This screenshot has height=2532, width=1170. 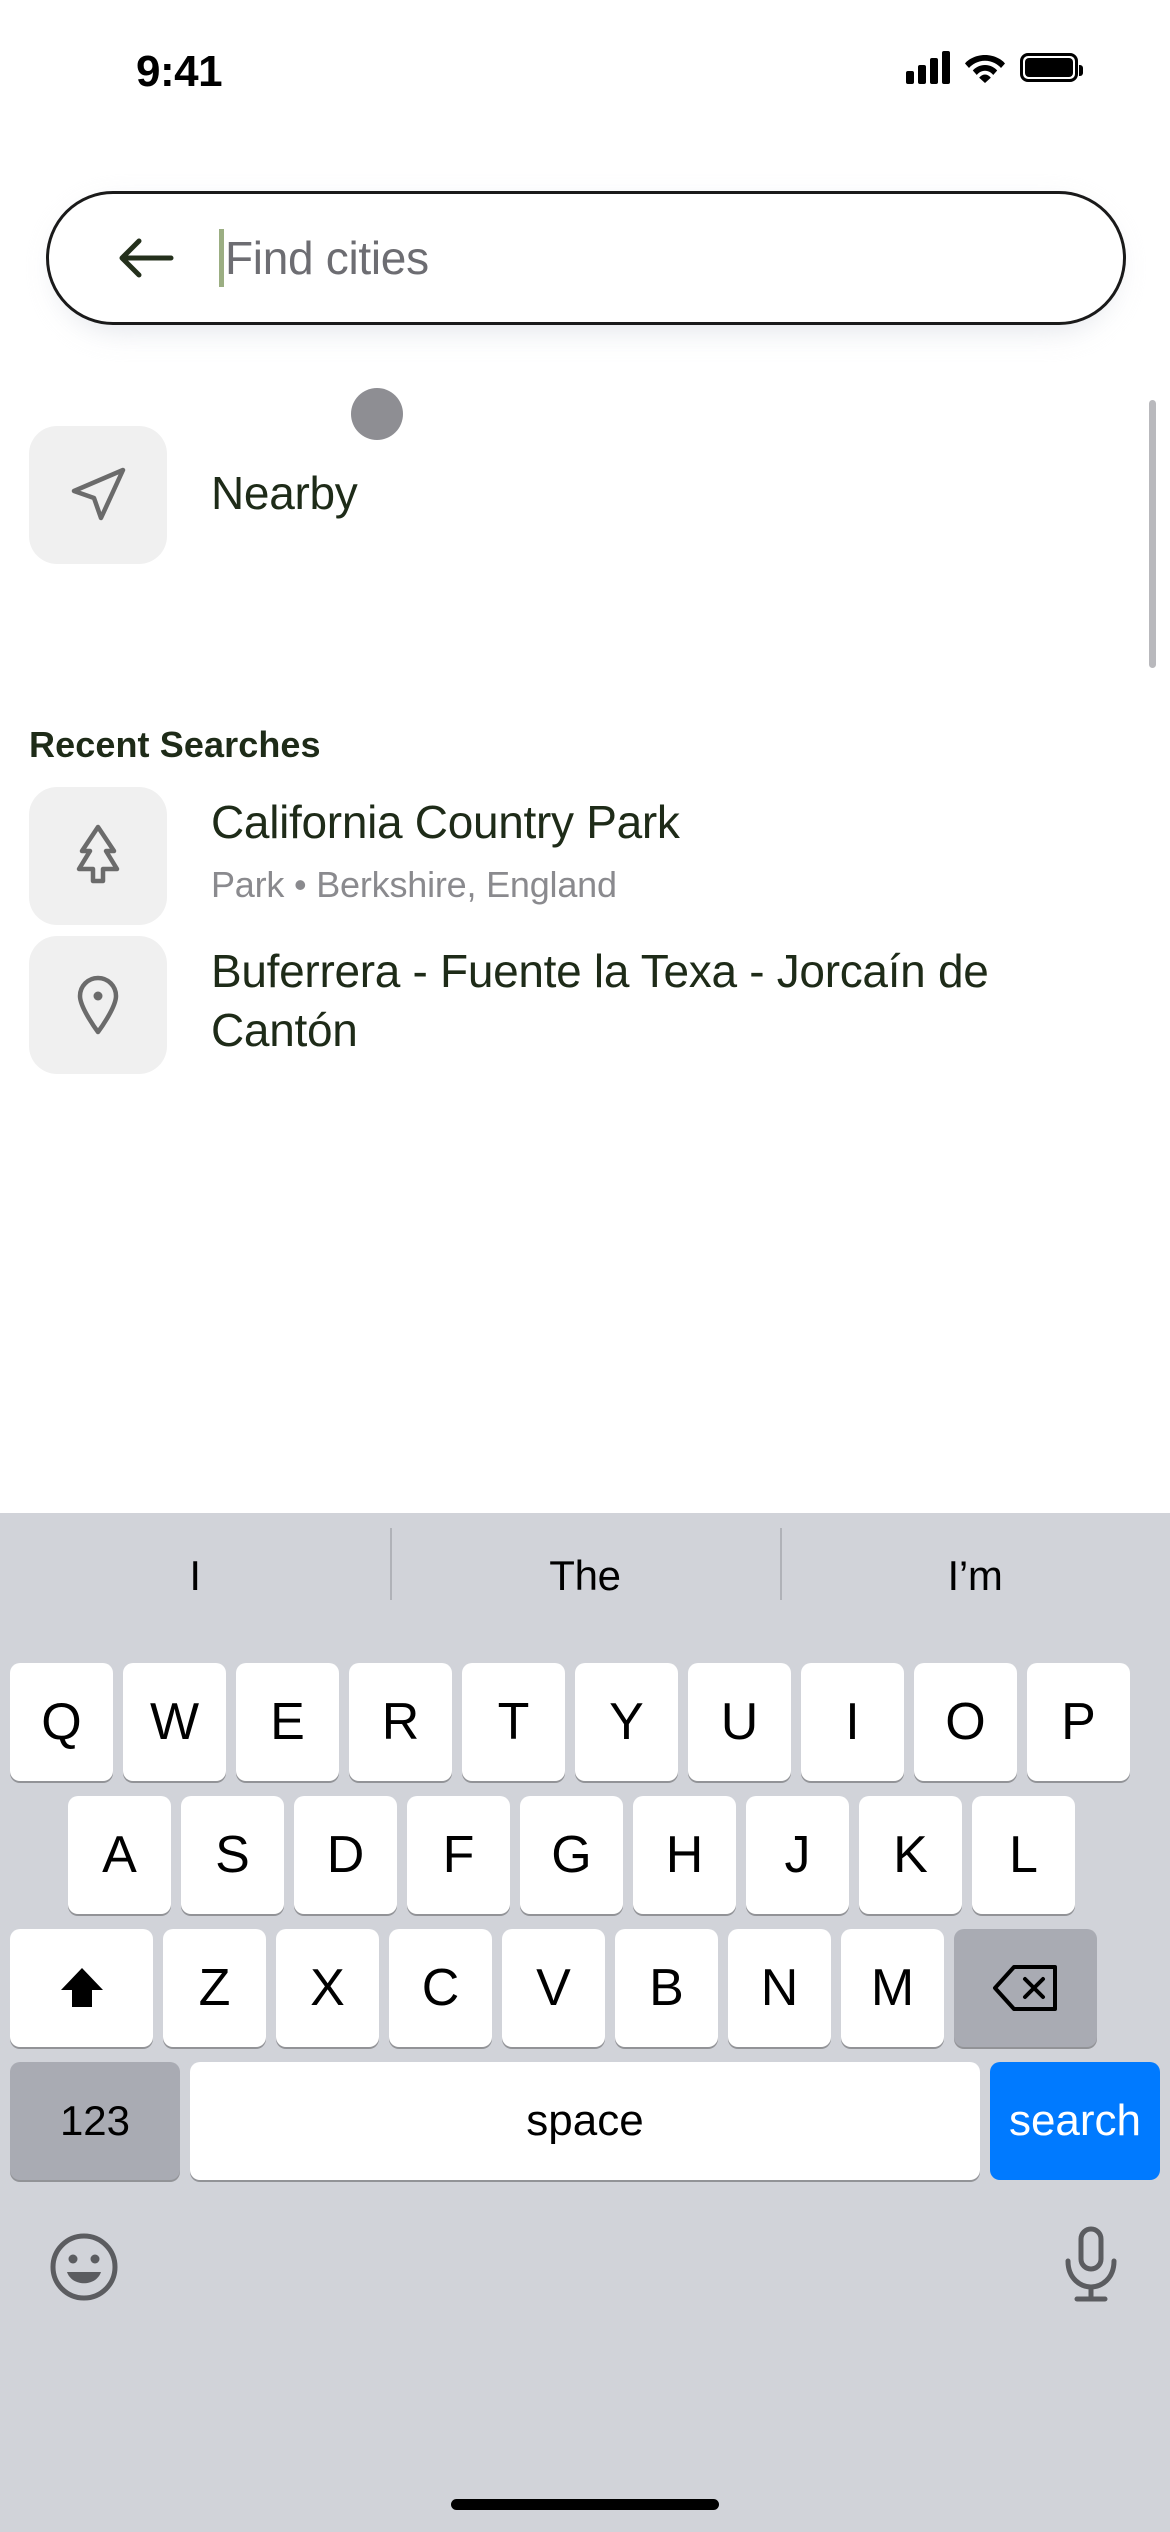 I want to click on search-return-key: search, so click(x=1075, y=2121).